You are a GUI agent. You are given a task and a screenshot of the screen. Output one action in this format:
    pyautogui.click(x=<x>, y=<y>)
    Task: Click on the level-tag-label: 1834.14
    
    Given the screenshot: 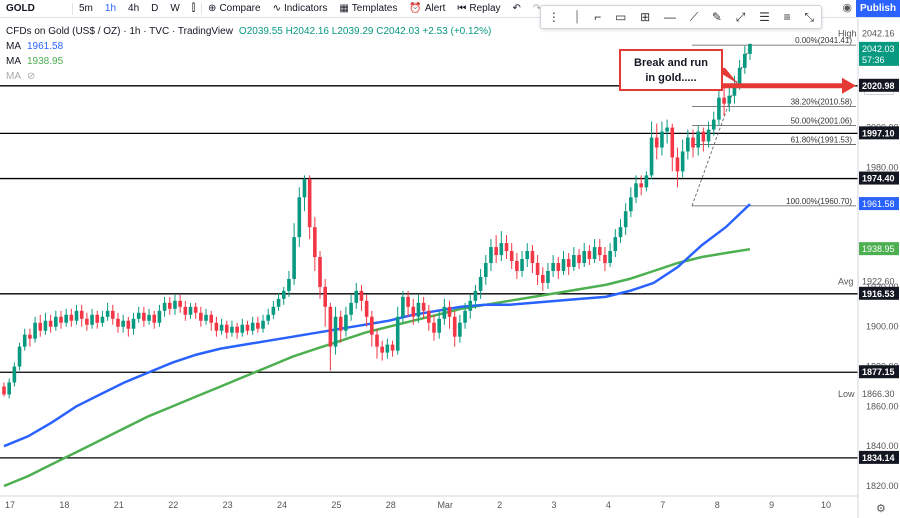 What is the action you would take?
    pyautogui.click(x=878, y=458)
    